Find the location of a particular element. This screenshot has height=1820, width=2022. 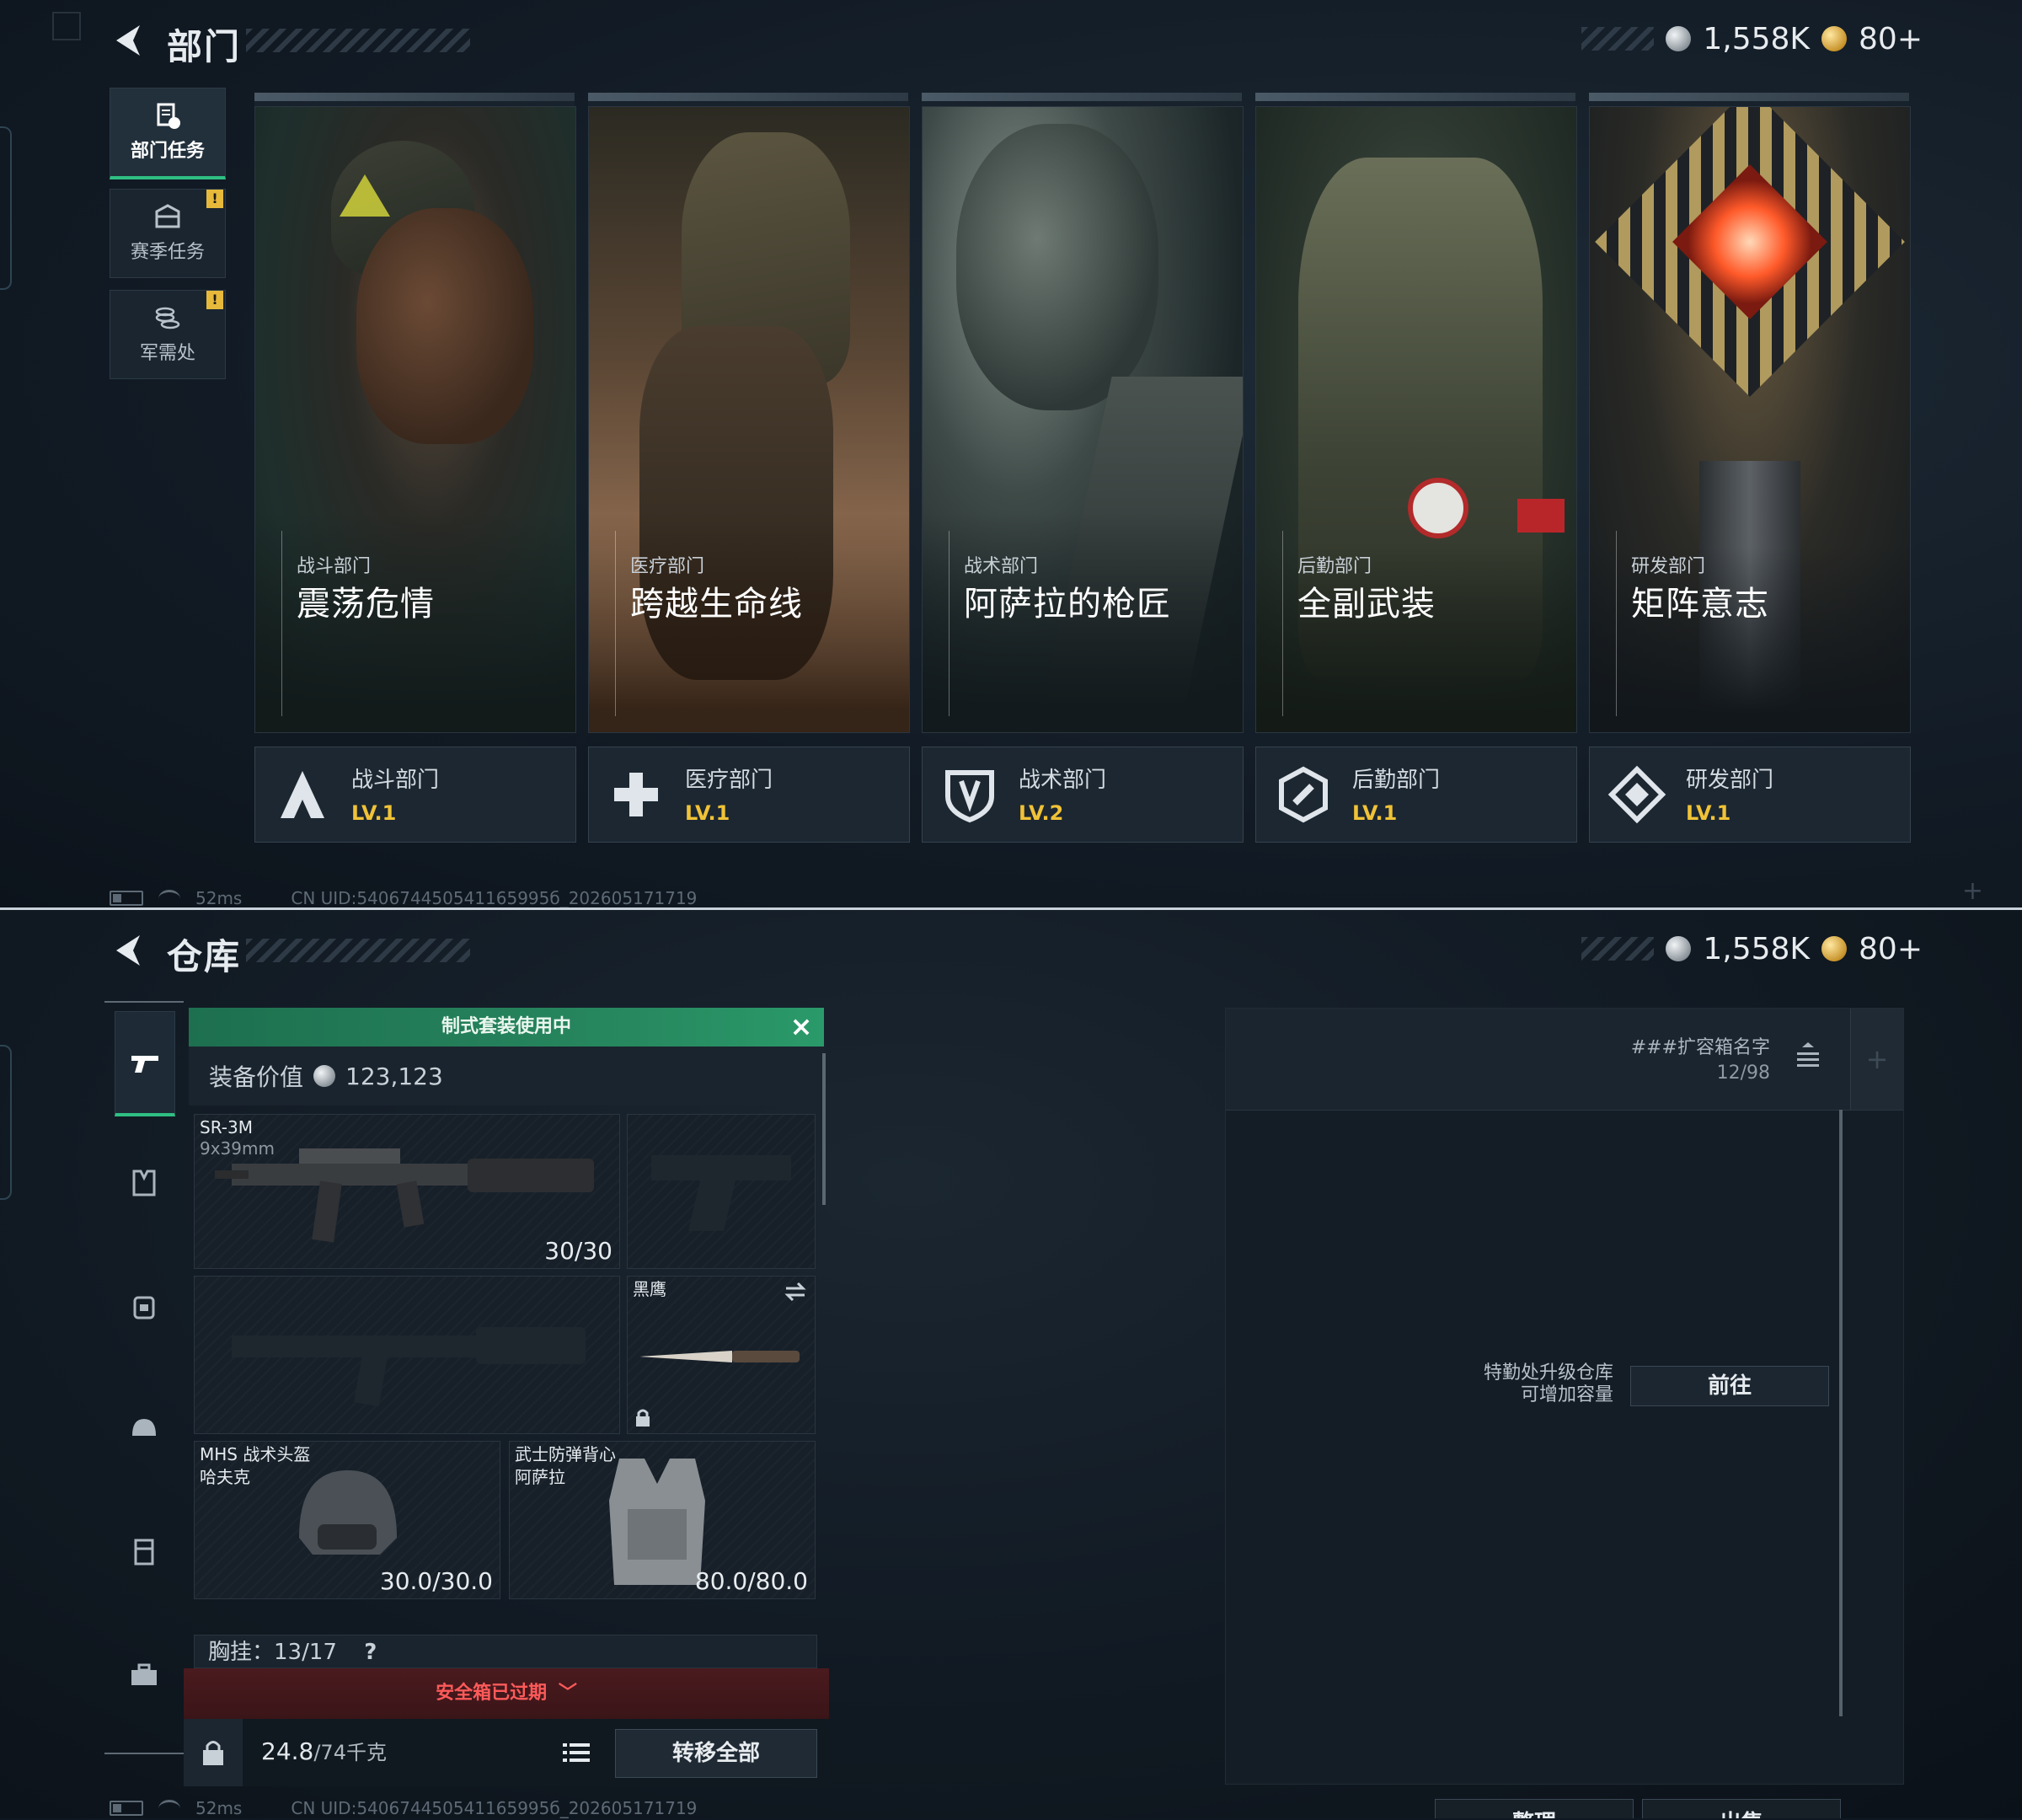

safe-lock-button is located at coordinates (213, 1752).